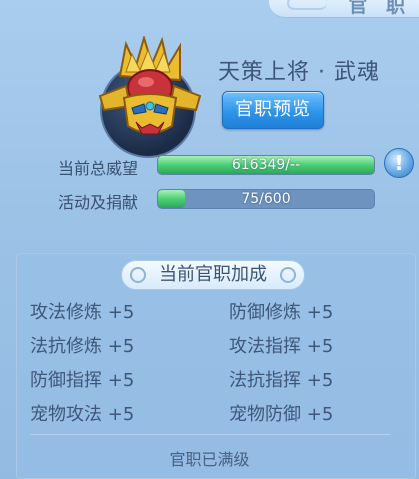  Describe the element at coordinates (98, 202) in the screenshot. I see `activity-donation-label: 活动及捐献` at that location.